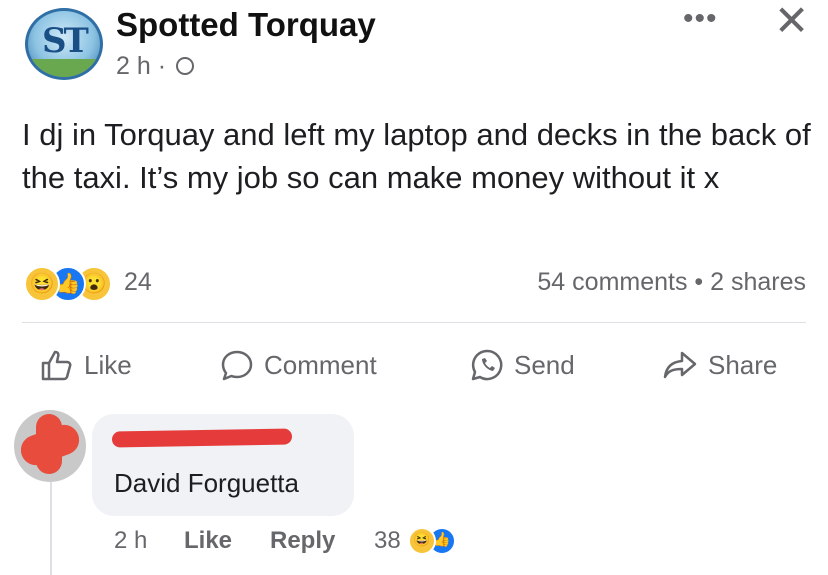 This screenshot has height=575, width=828. Describe the element at coordinates (487, 365) in the screenshot. I see `whatsapp-icon` at that location.